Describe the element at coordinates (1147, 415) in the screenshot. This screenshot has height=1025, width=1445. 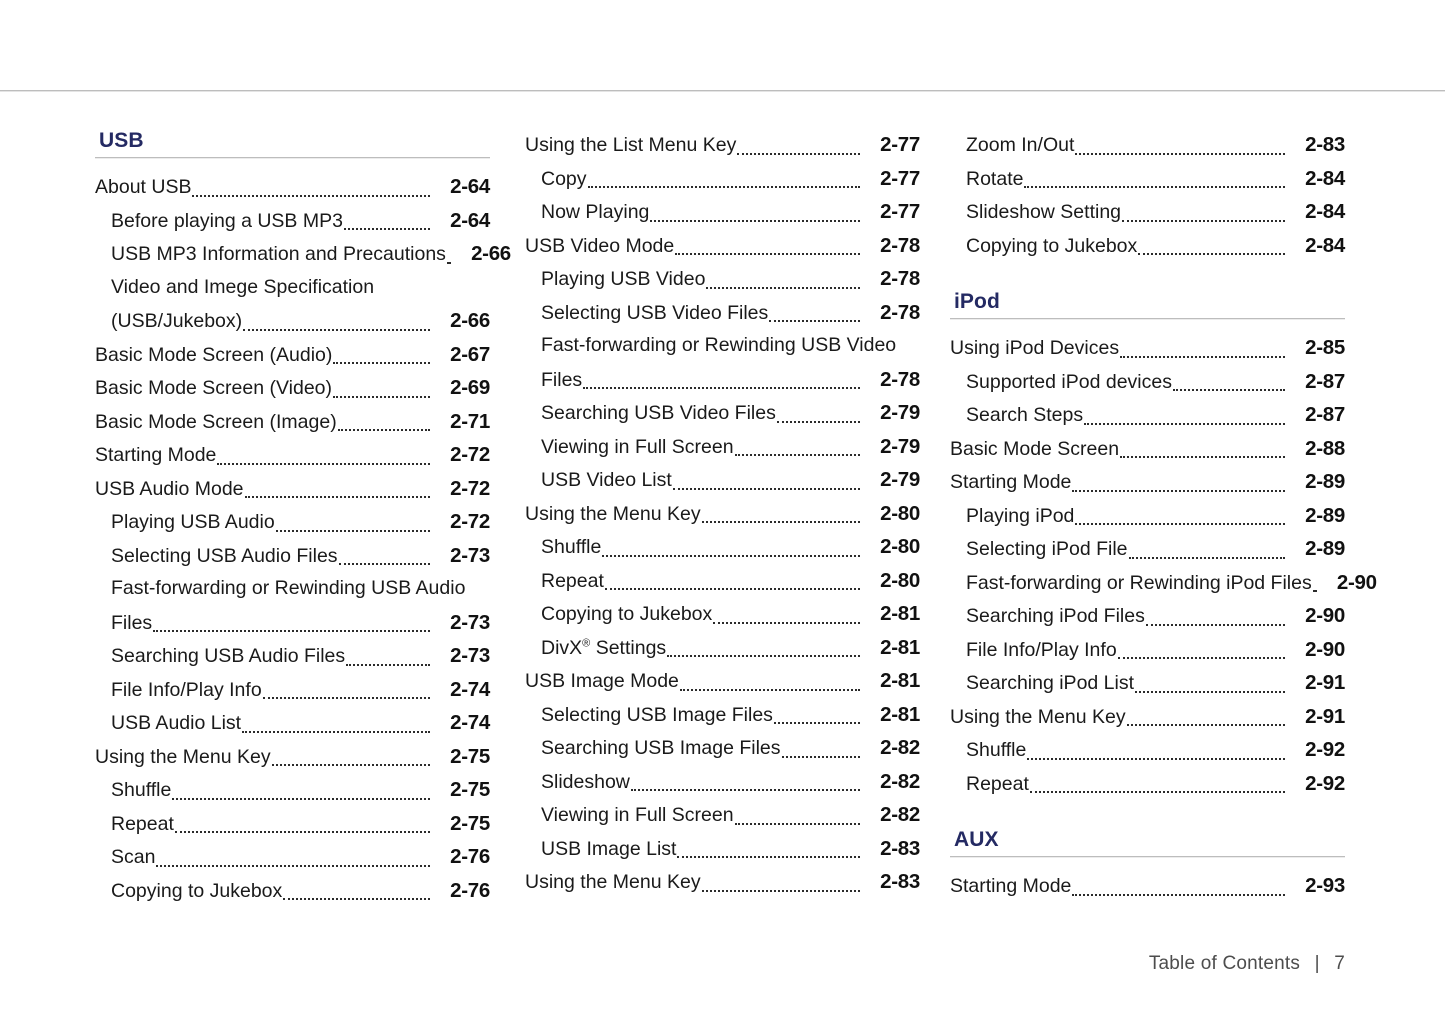
I see `toc-entry: Search Steps 2-87` at that location.